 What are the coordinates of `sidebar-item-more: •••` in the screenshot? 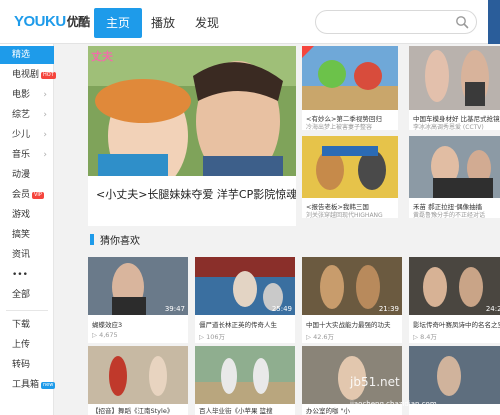 It's located at (27, 275).